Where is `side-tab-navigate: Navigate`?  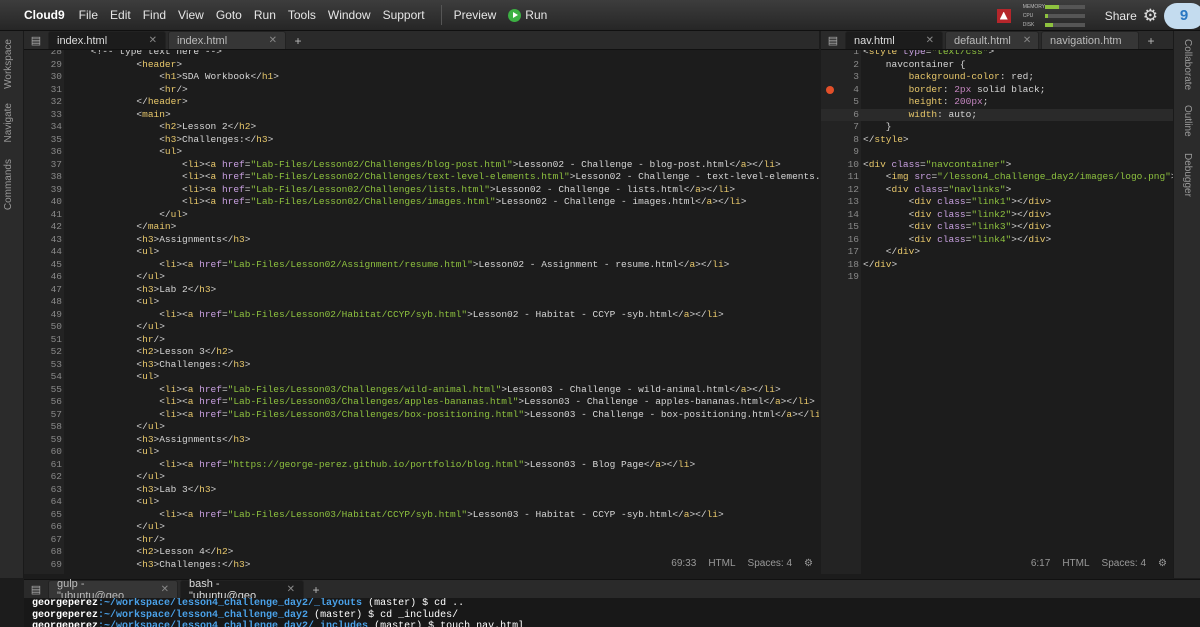 side-tab-navigate: Navigate is located at coordinates (8, 122).